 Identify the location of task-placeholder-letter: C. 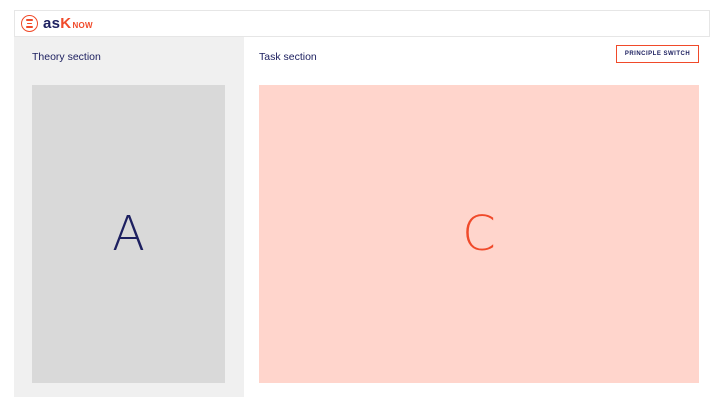
(479, 234).